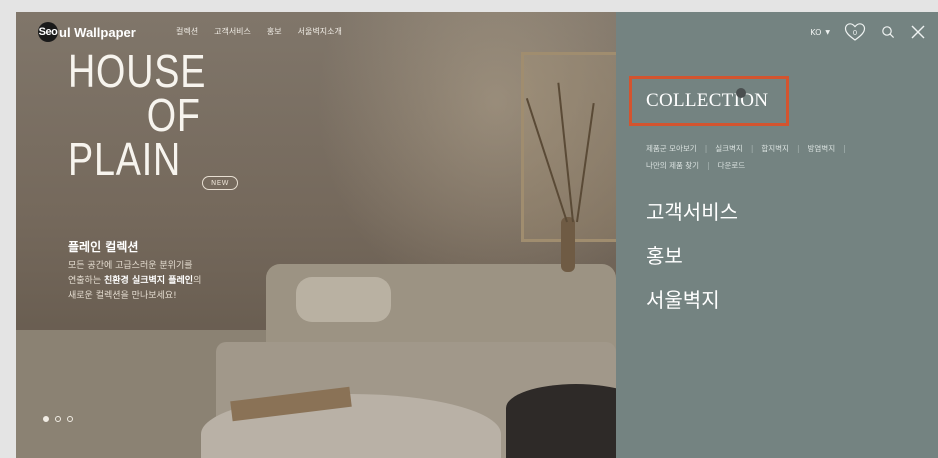 This screenshot has width=938, height=458. What do you see at coordinates (732, 165) in the screenshot?
I see `sub-link-download: 다운로드` at bounding box center [732, 165].